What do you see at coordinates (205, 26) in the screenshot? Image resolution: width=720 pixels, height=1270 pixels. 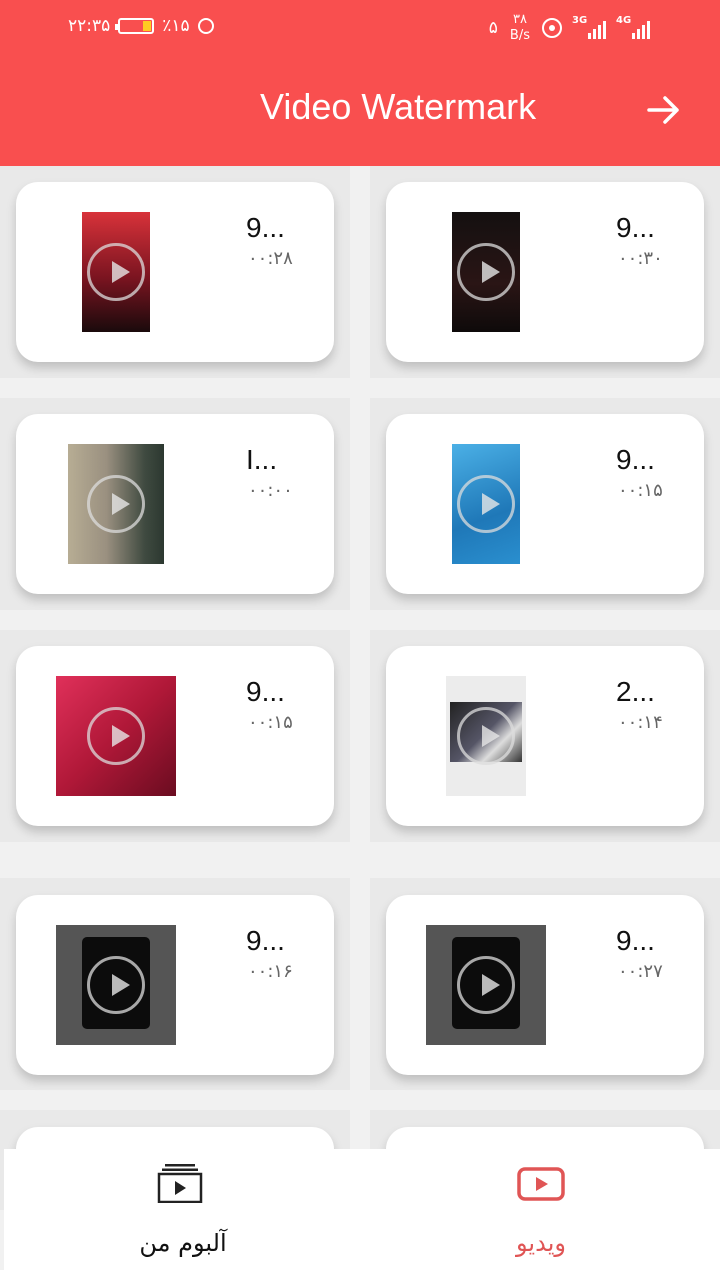 I see `alarm-icon` at bounding box center [205, 26].